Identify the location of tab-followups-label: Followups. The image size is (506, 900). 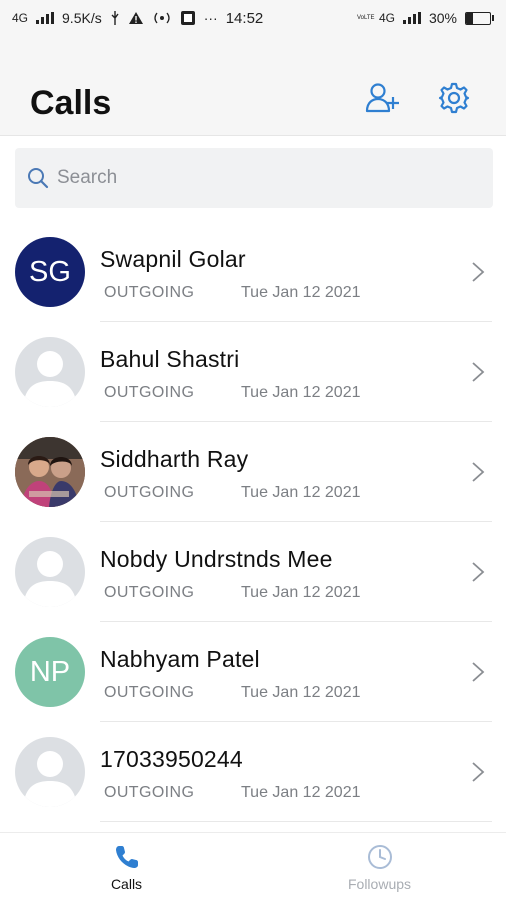
(379, 884).